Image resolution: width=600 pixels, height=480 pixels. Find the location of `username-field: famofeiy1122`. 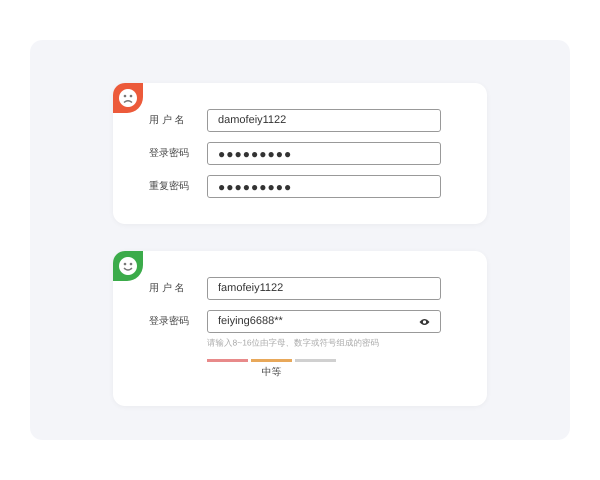

username-field: famofeiy1122 is located at coordinates (324, 288).